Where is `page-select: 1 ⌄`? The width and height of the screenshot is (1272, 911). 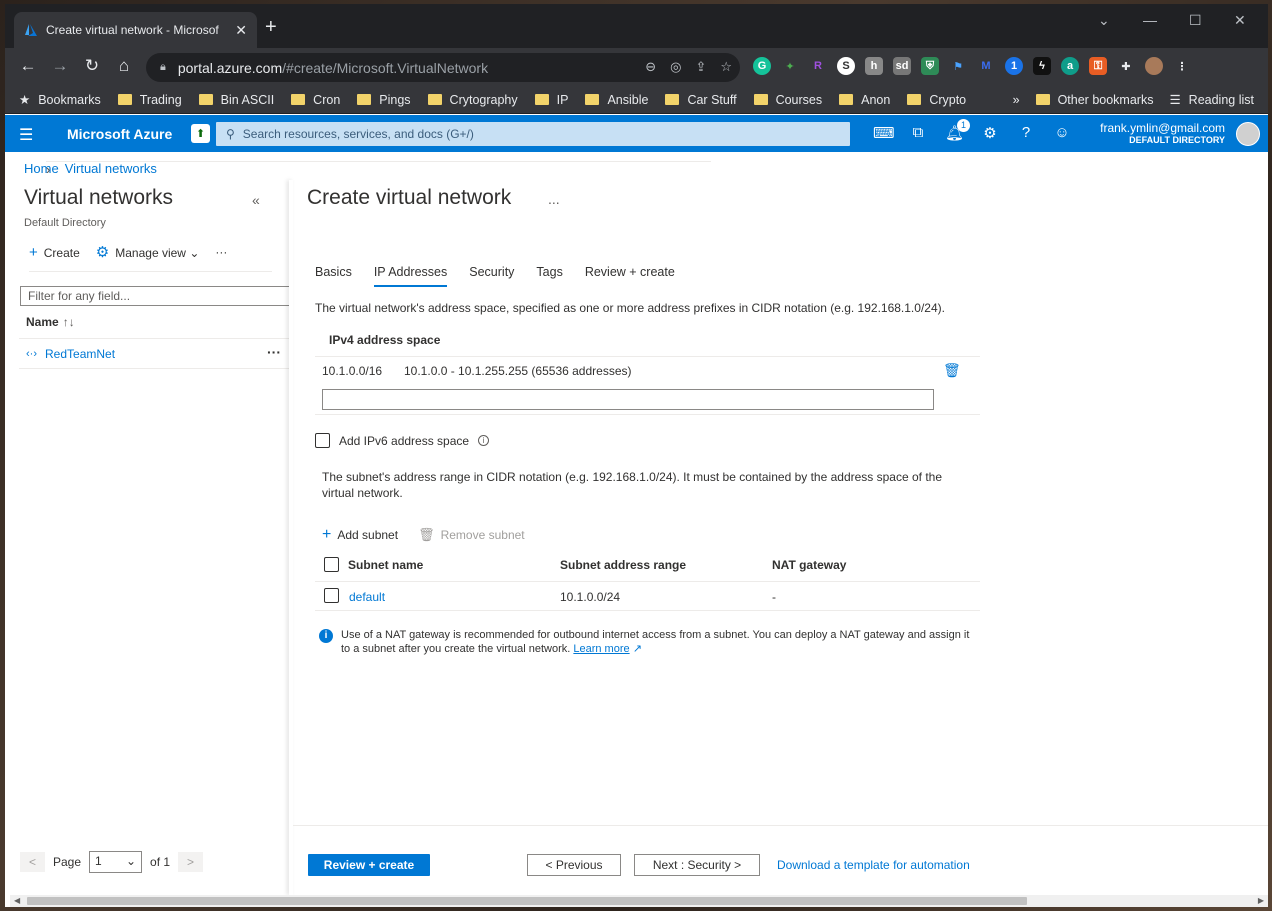 page-select: 1 ⌄ is located at coordinates (116, 862).